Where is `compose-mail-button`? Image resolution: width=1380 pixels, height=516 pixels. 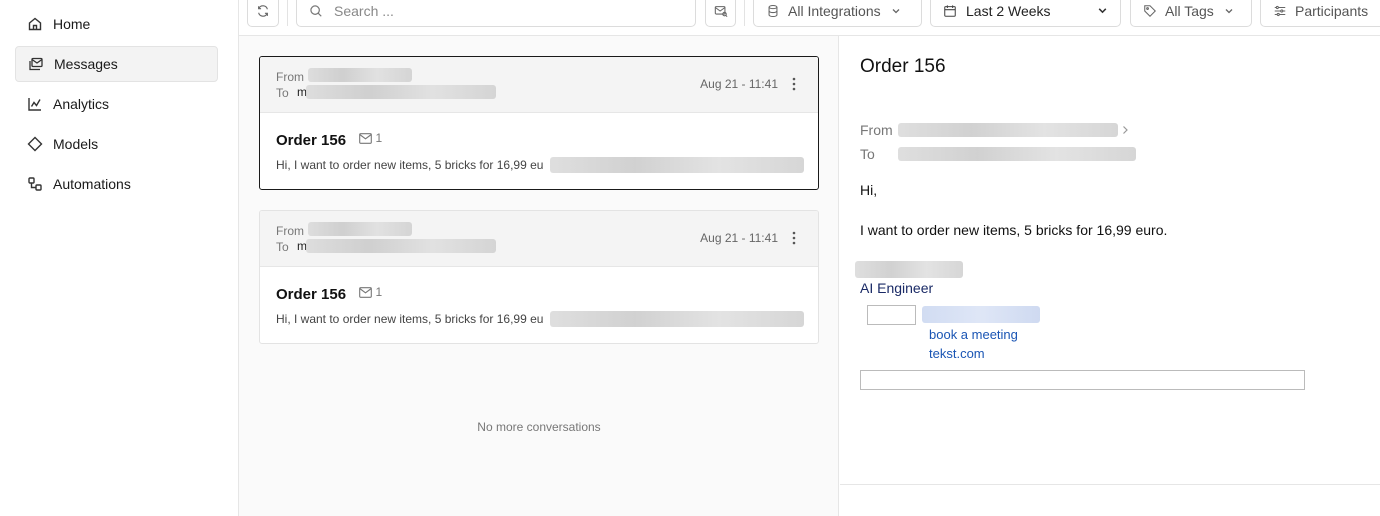
compose-mail-button is located at coordinates (720, 13).